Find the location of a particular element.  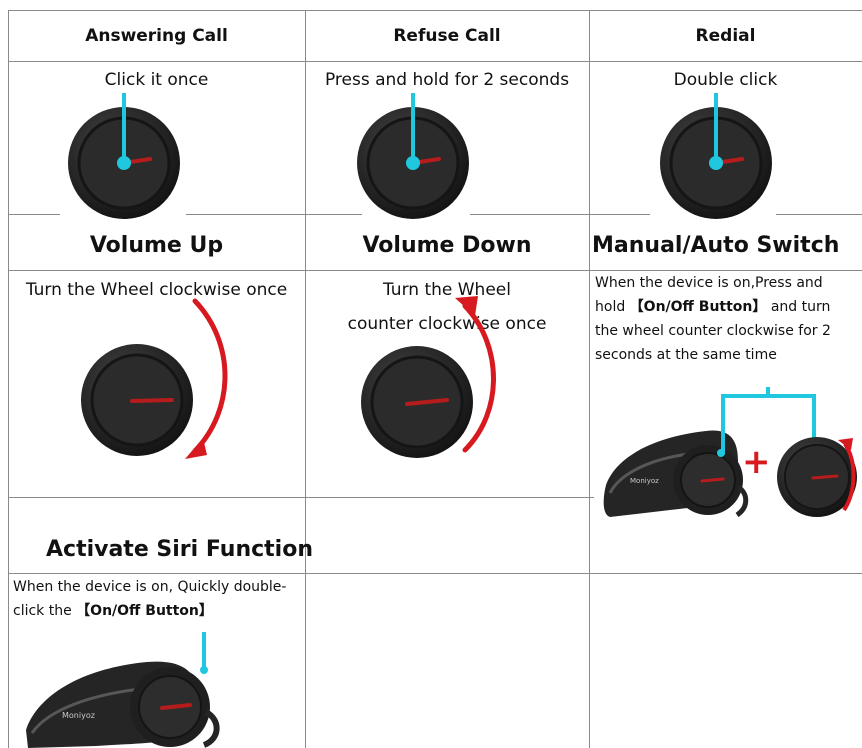

answering-call-instruction: Click it once is located at coordinates (156, 80).